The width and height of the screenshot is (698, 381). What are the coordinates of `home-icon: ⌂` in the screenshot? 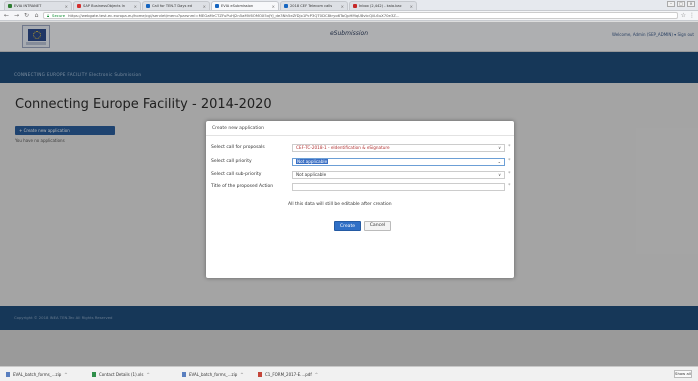 It's located at (36, 15).